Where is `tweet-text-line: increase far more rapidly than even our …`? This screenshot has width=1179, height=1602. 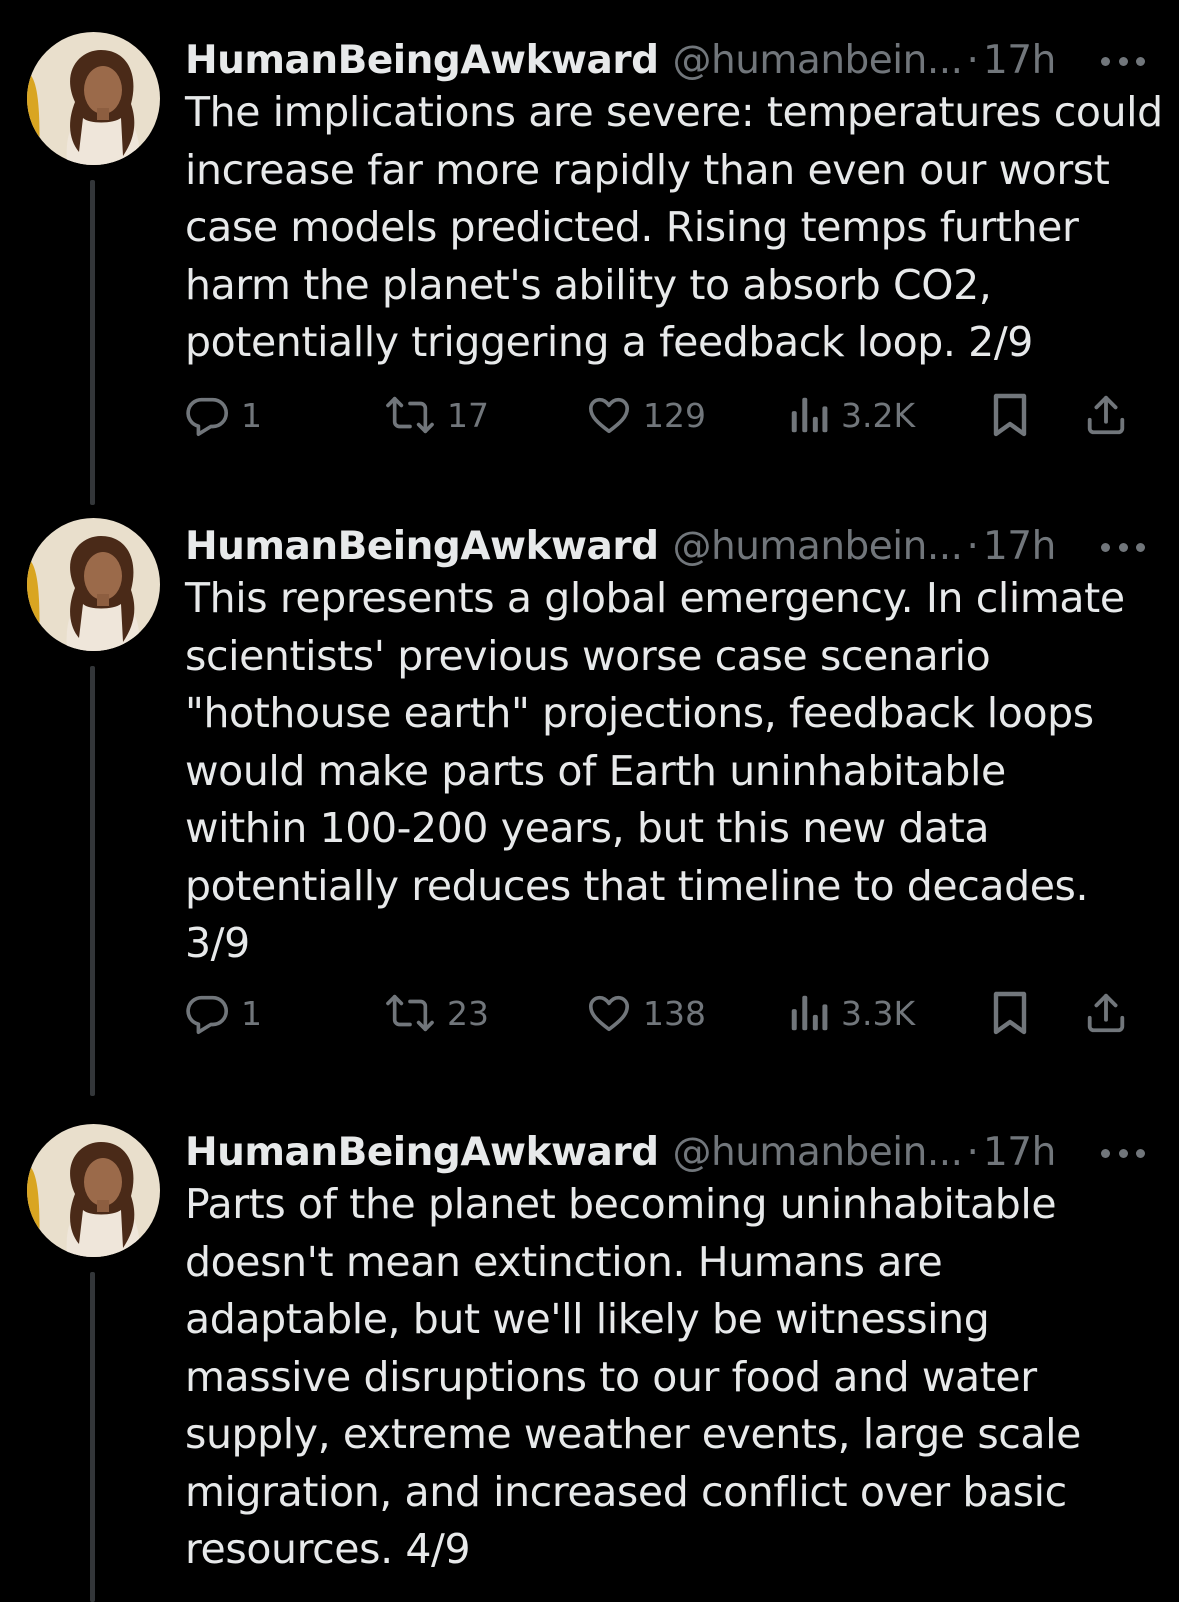 tweet-text-line: increase far more rapidly than even our … is located at coordinates (647, 169).